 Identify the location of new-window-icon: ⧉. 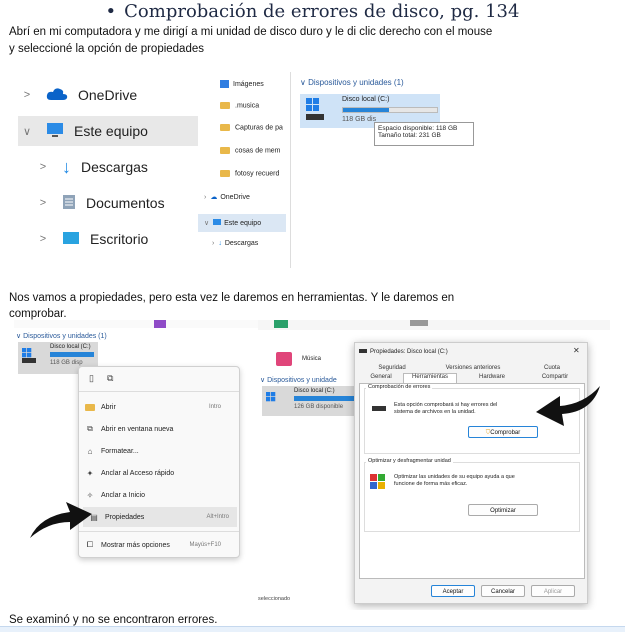
(90, 428).